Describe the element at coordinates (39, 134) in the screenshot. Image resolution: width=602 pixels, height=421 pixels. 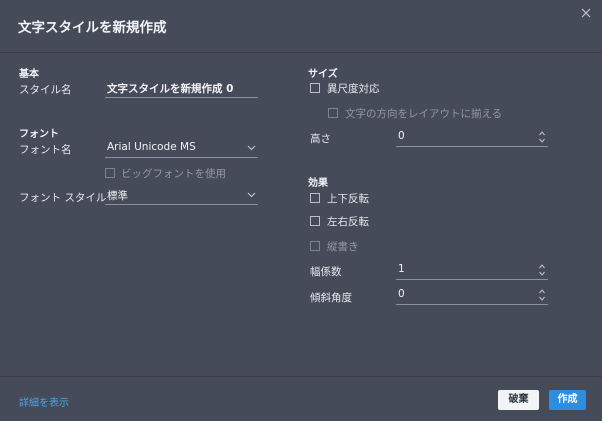
I see `font-section-header: フォント` at that location.